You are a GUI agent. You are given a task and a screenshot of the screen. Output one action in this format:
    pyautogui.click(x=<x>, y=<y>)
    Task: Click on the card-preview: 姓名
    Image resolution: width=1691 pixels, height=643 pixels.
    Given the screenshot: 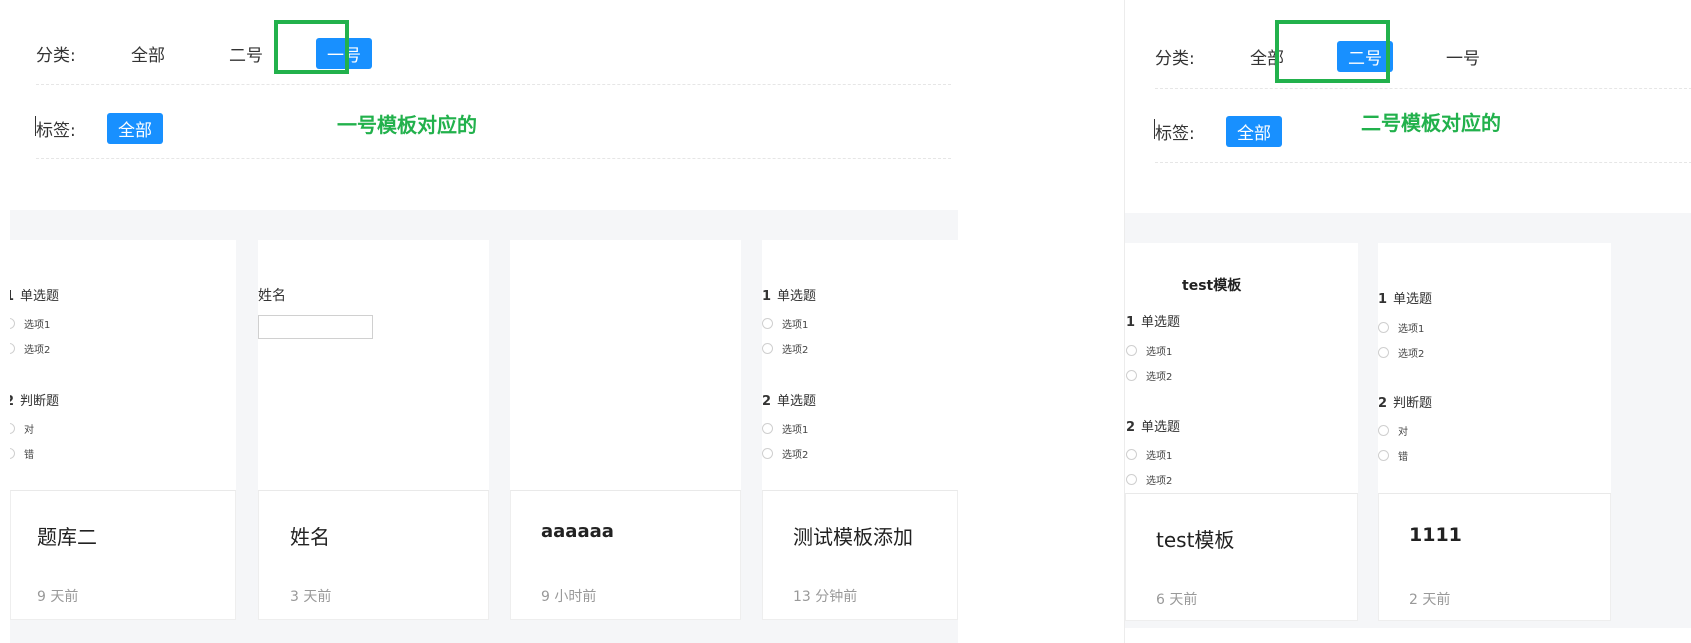 What is the action you would take?
    pyautogui.click(x=373, y=365)
    